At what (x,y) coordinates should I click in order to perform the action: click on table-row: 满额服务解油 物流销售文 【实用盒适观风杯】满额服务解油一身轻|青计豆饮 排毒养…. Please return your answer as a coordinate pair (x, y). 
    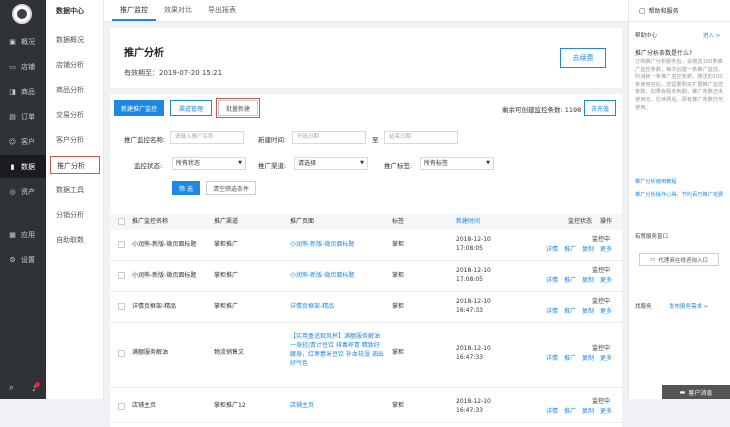
    Looking at the image, I should click on (366, 356).